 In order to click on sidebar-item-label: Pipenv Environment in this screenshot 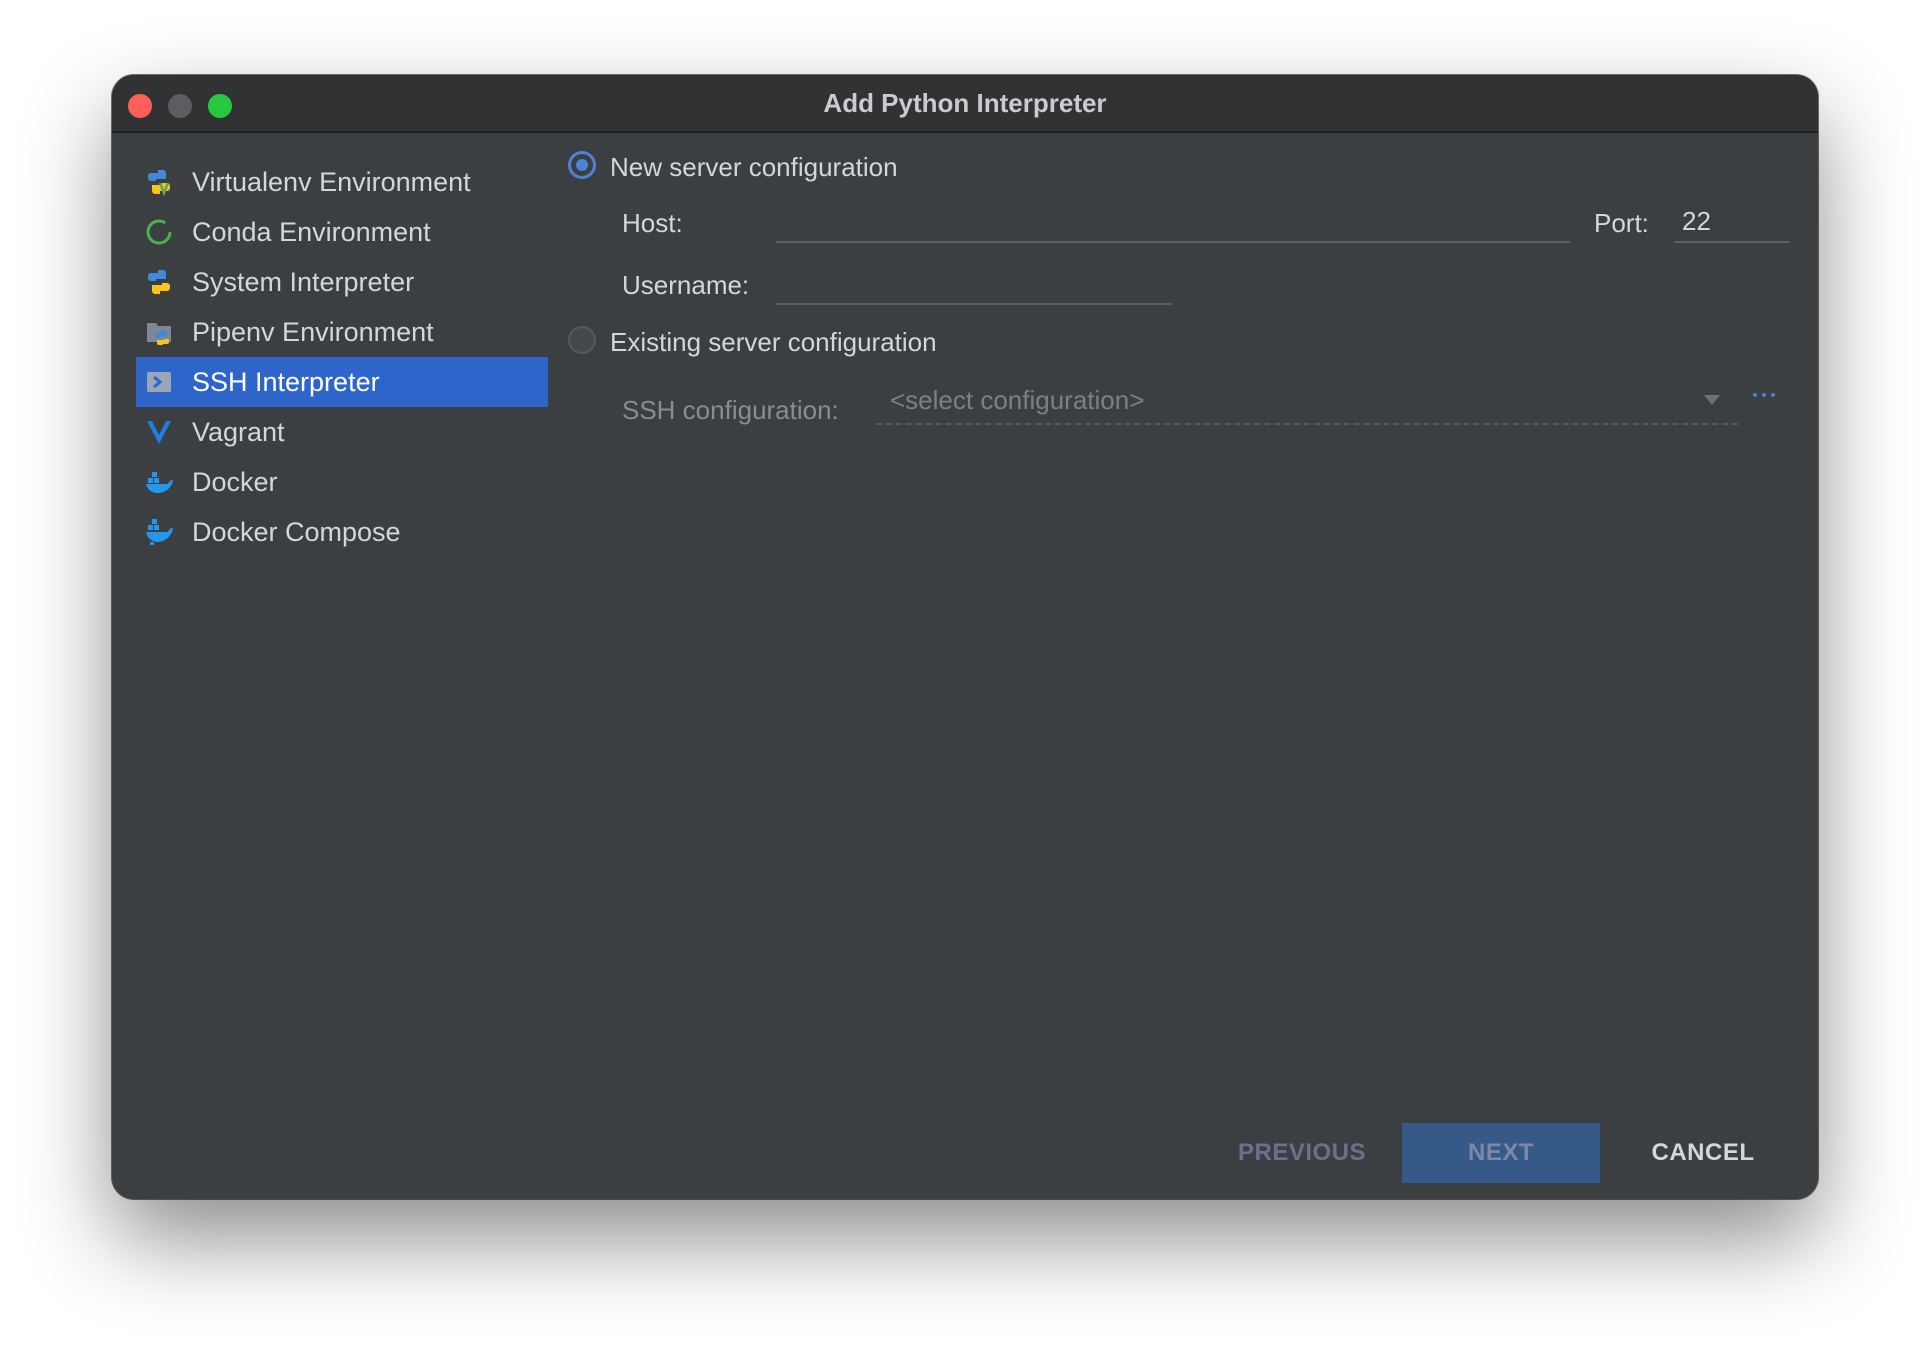, I will do `click(313, 332)`.